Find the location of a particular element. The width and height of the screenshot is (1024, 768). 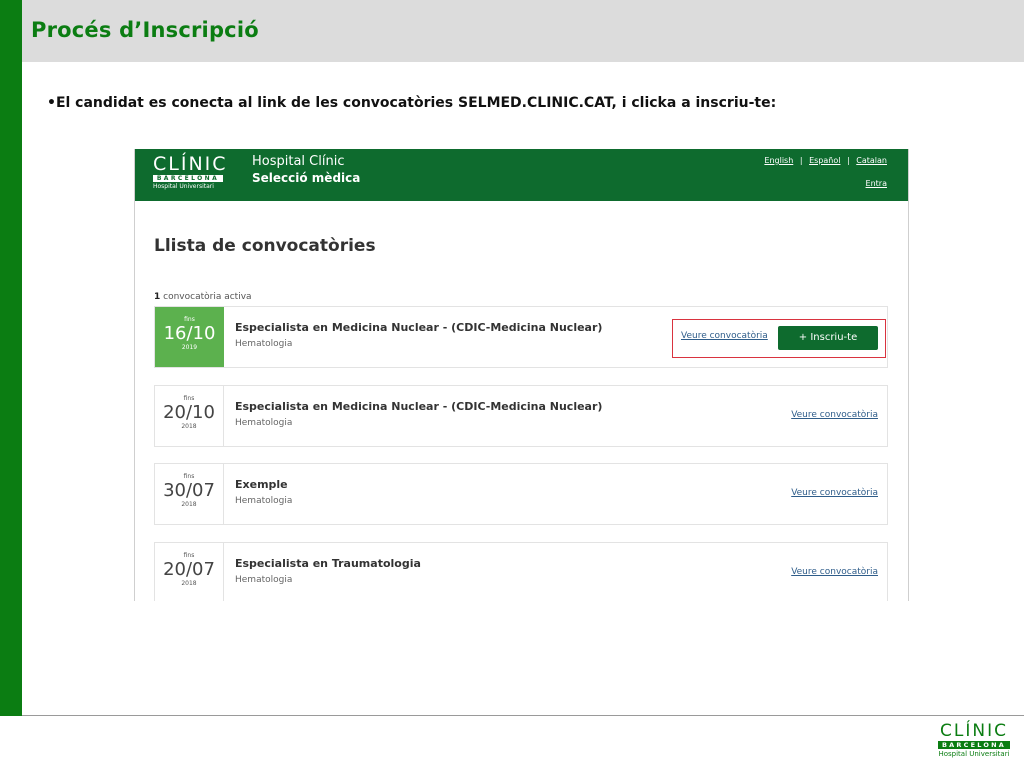

call-date-day: 20/10 is located at coordinates (189, 412).